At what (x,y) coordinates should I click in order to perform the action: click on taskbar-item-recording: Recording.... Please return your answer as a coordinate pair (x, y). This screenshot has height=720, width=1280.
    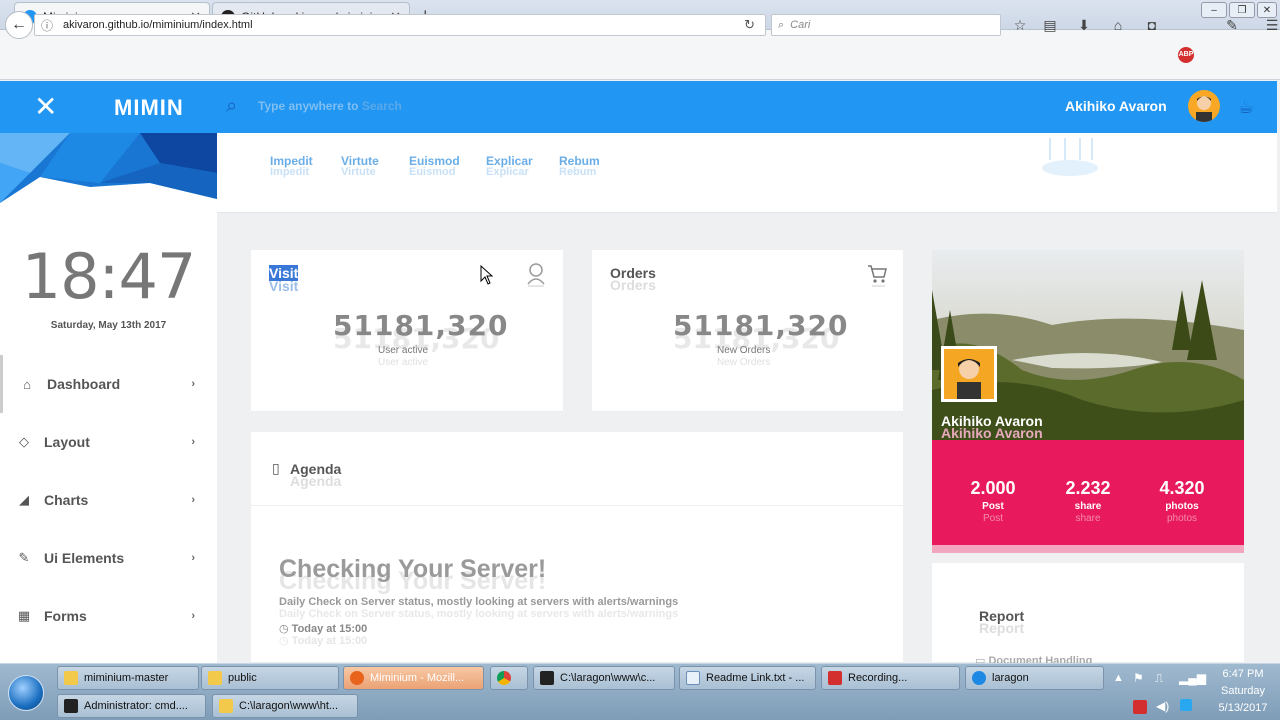
    Looking at the image, I should click on (890, 678).